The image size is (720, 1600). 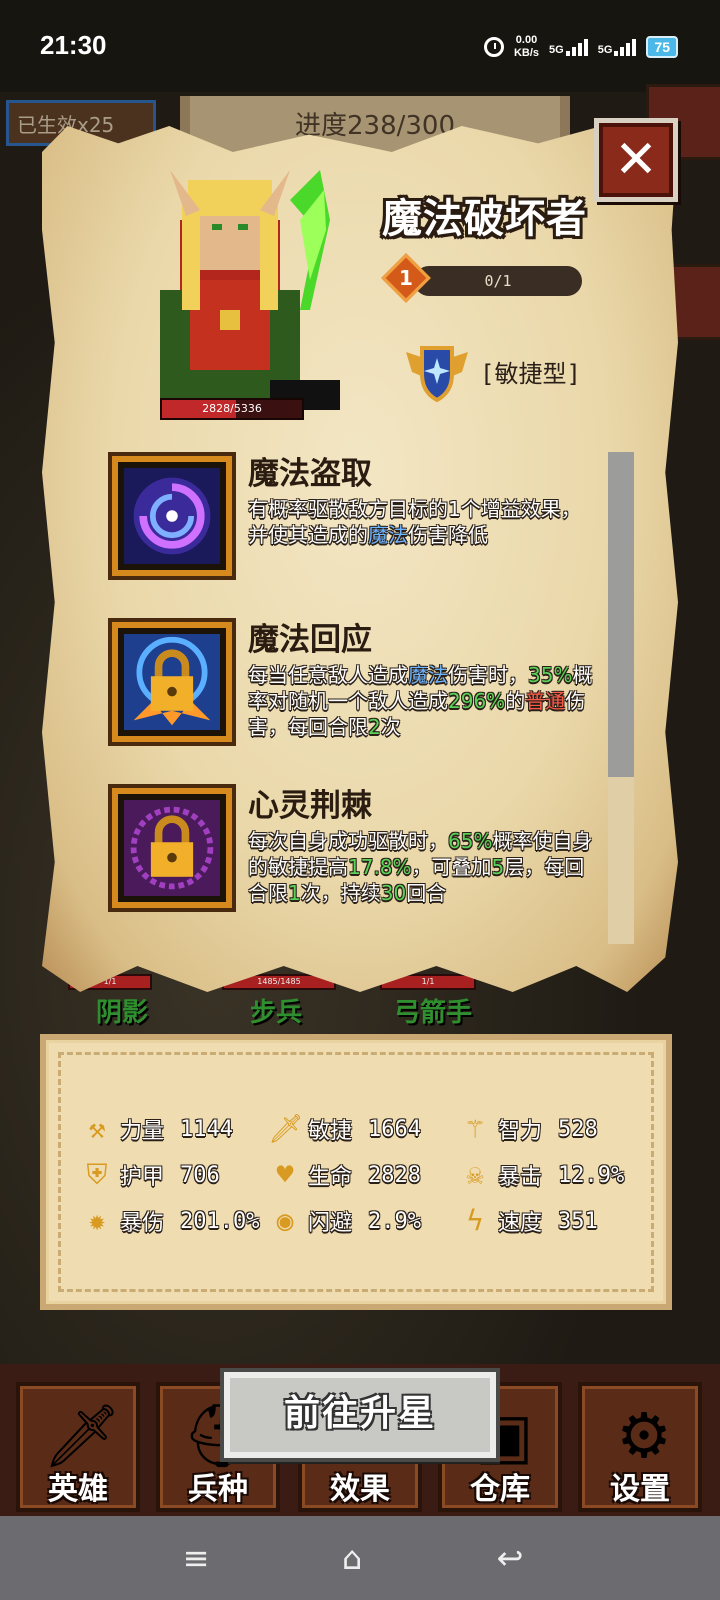 I want to click on stat-value: 528, so click(x=578, y=1129).